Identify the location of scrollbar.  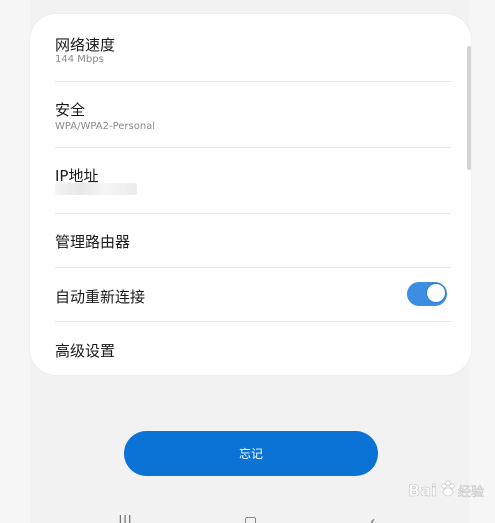
(469, 108).